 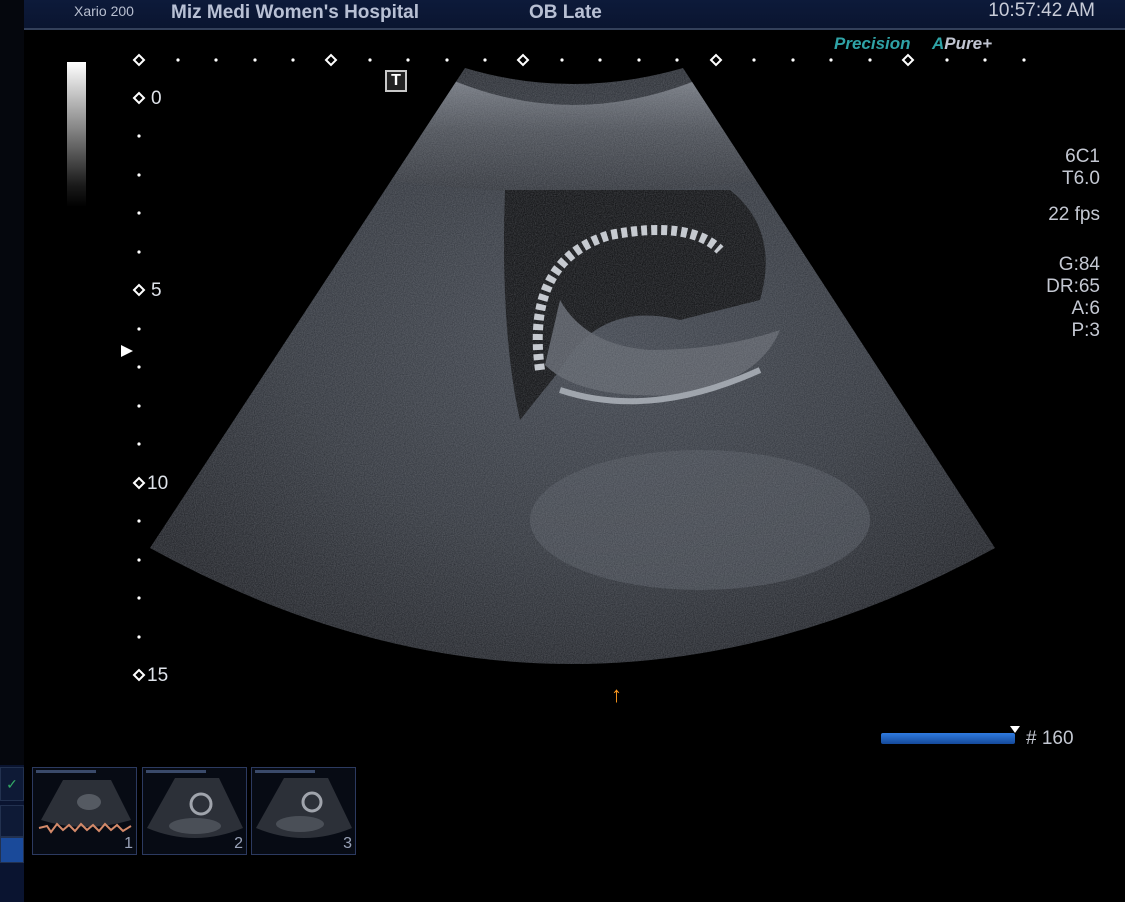 What do you see at coordinates (579, 60) in the screenshot?
I see `top-scale` at bounding box center [579, 60].